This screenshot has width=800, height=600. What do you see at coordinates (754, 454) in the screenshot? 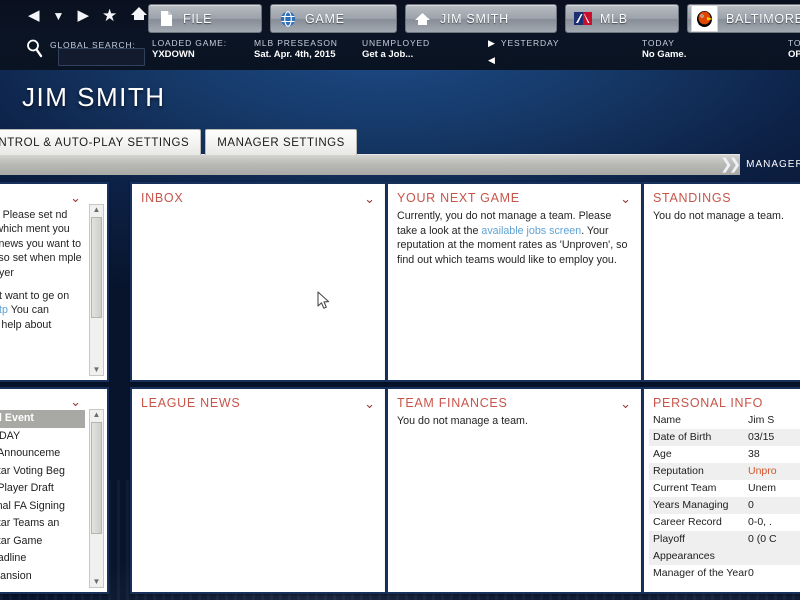
I see `row-value: 38` at bounding box center [754, 454].